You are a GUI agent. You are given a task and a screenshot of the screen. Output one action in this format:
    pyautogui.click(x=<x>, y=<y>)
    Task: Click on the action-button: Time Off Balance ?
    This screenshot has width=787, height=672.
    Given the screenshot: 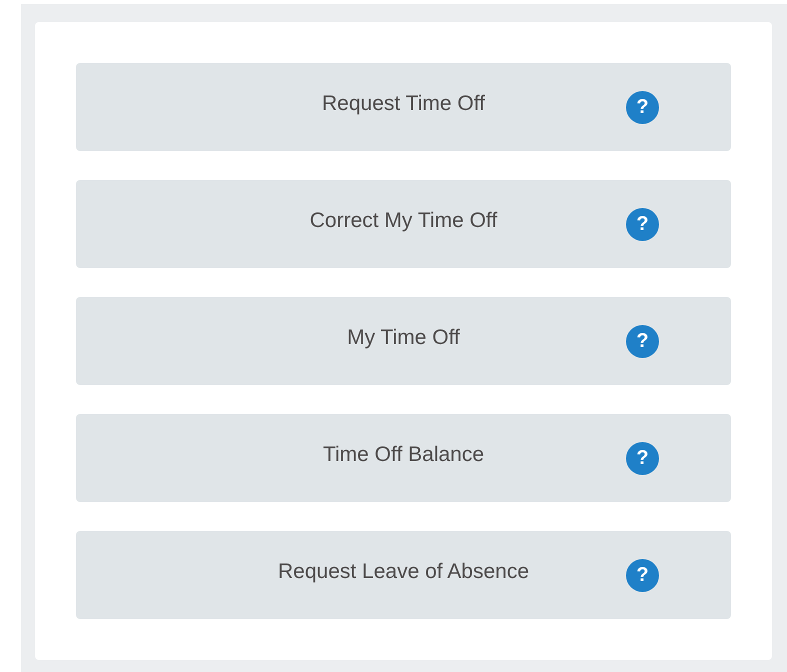 What is the action you would take?
    pyautogui.click(x=403, y=458)
    